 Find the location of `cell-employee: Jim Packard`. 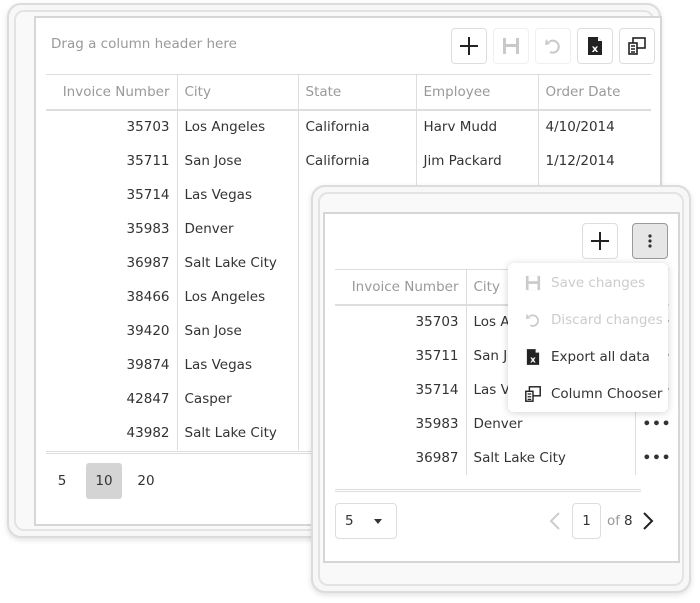

cell-employee: Jim Packard is located at coordinates (476, 160).